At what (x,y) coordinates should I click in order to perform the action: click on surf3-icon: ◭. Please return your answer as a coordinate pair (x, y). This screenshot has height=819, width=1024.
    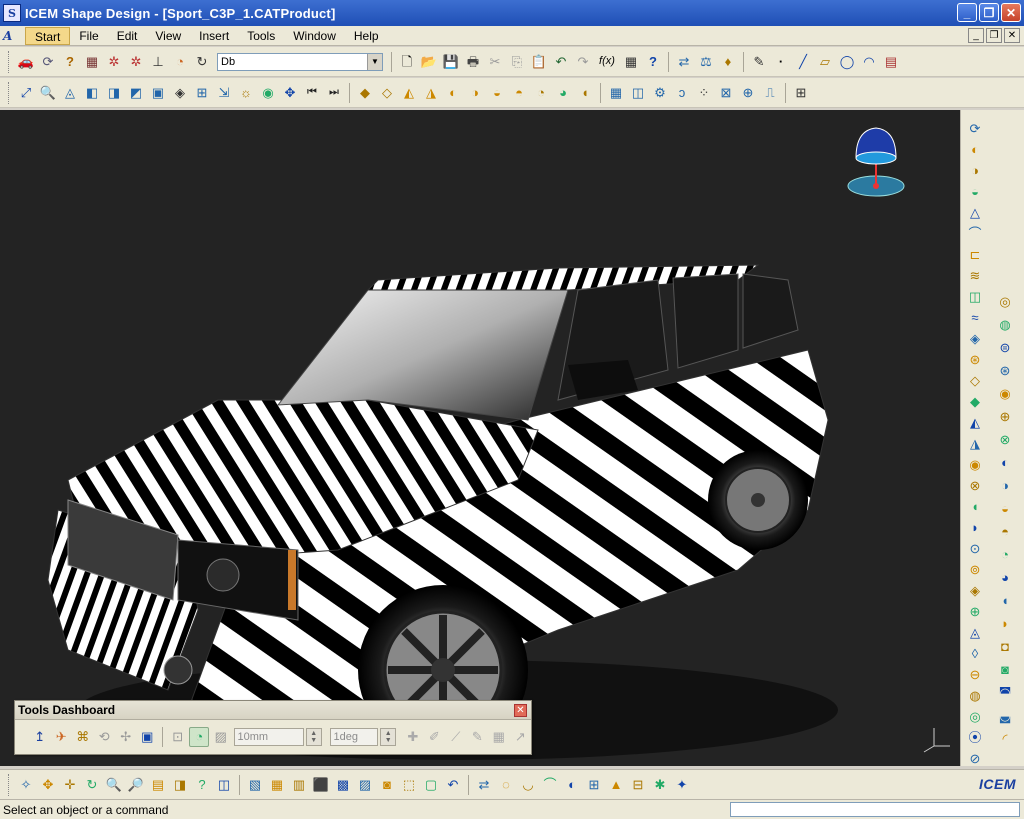
    Looking at the image, I should click on (409, 93).